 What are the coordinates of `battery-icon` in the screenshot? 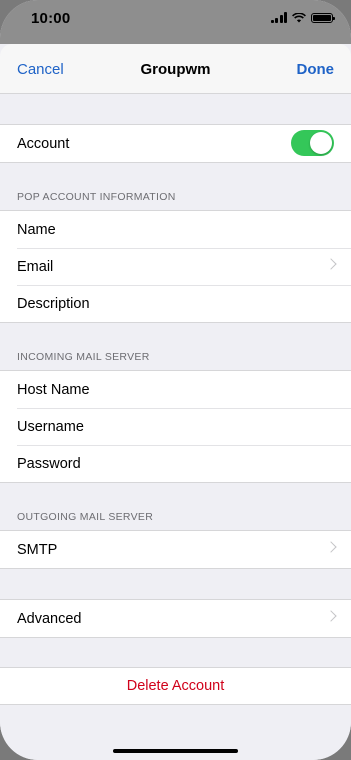 It's located at (323, 17).